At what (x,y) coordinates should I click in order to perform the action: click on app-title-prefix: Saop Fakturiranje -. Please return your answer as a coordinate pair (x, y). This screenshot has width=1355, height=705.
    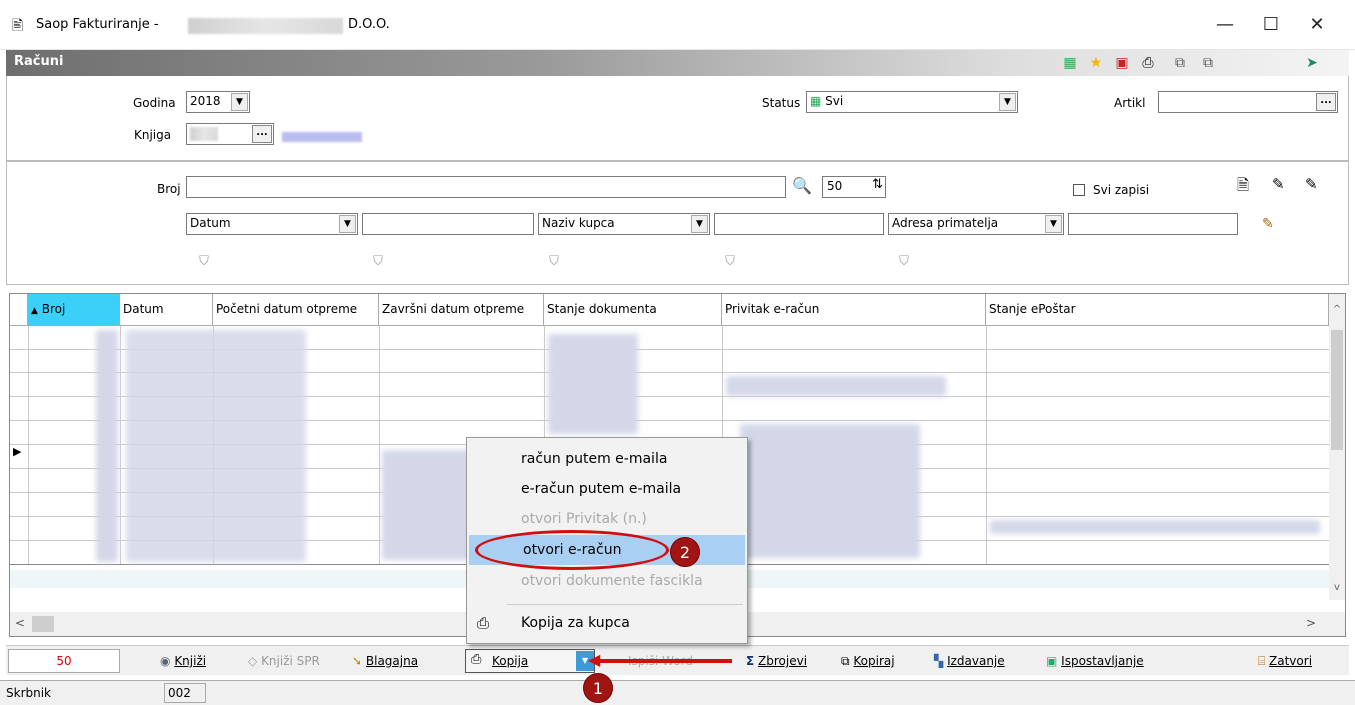
    Looking at the image, I should click on (97, 24).